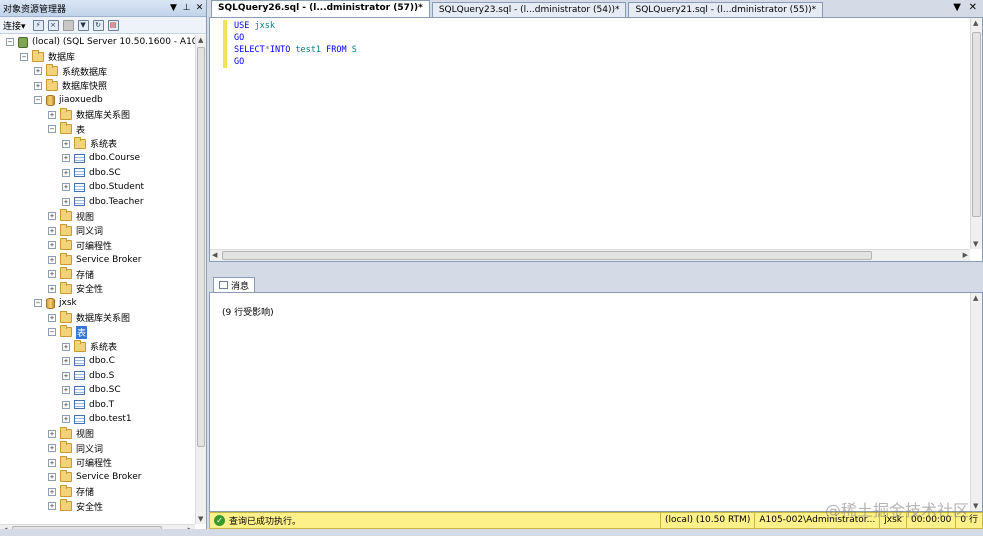 This screenshot has width=983, height=536. What do you see at coordinates (97, 202) in the screenshot?
I see `tree-node: + dbo.Teacher` at bounding box center [97, 202].